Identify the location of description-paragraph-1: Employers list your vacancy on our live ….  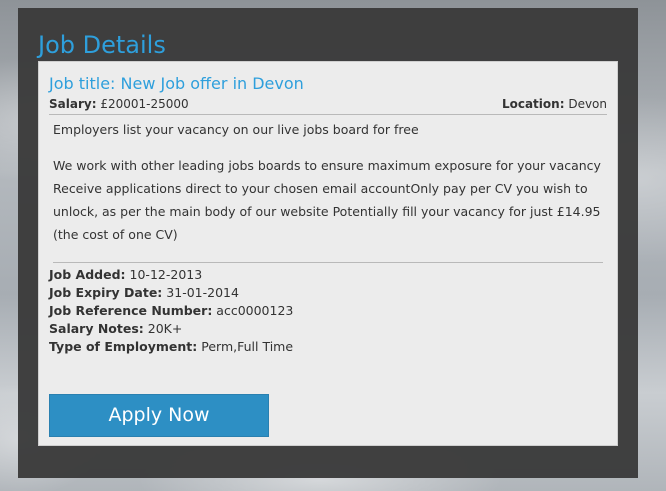
(236, 129).